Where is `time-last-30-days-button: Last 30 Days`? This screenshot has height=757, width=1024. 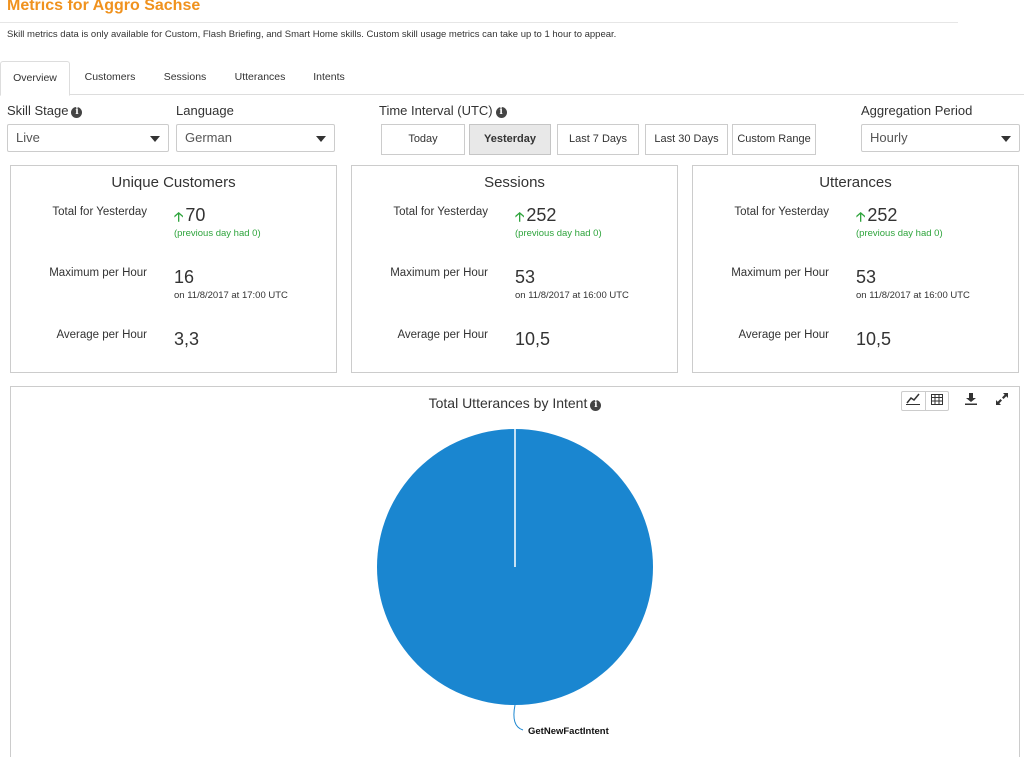
time-last-30-days-button: Last 30 Days is located at coordinates (686, 139).